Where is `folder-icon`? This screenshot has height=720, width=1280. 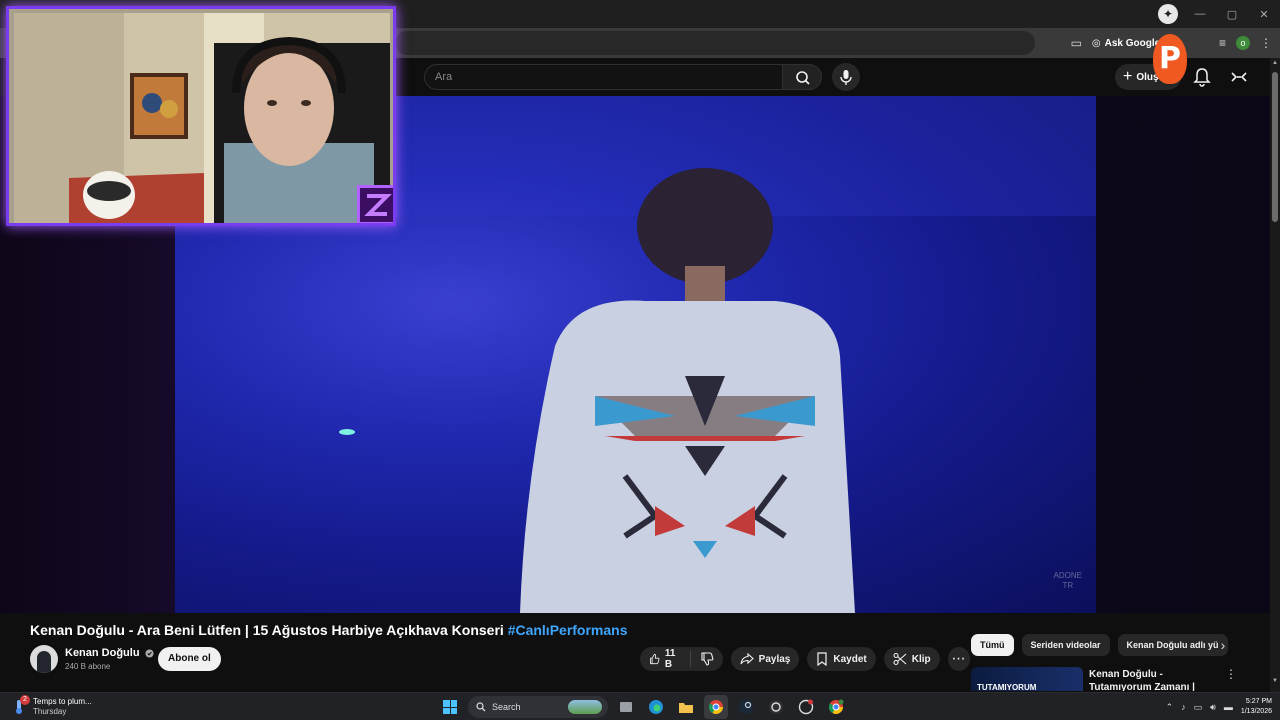 folder-icon is located at coordinates (686, 708).